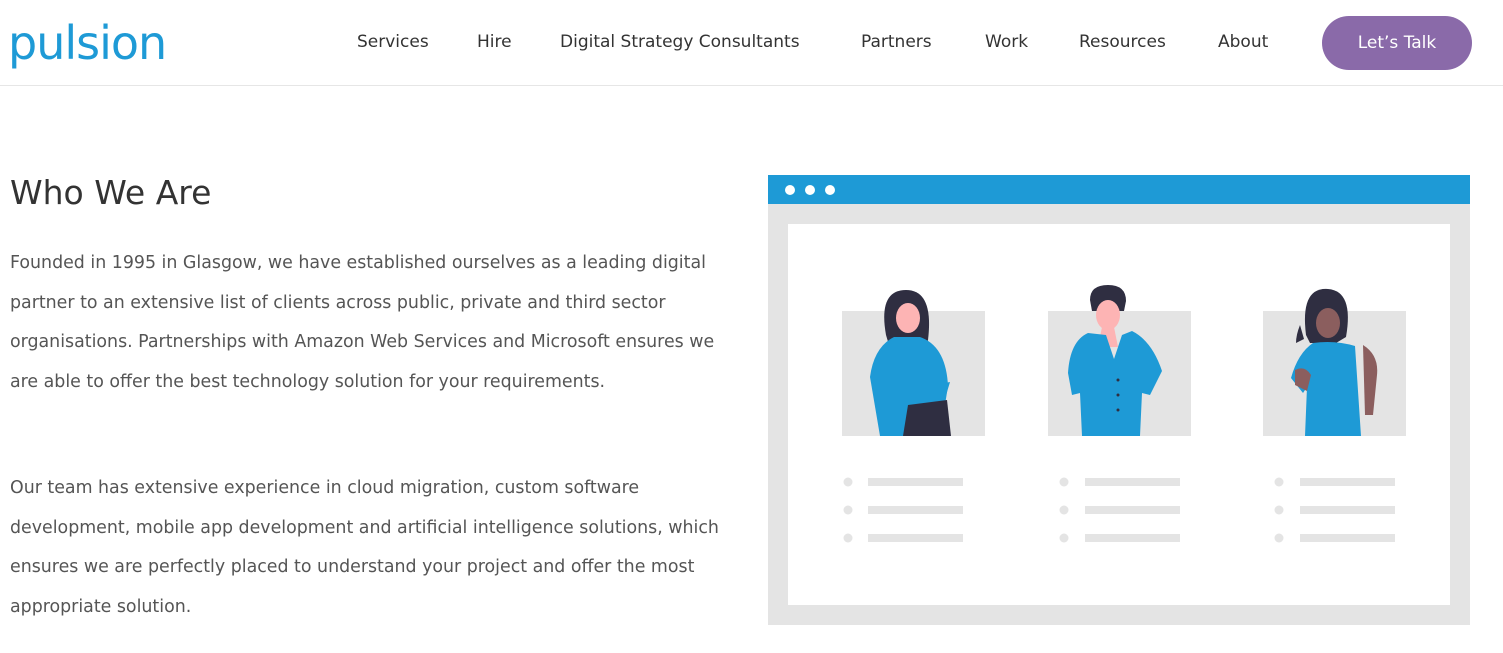  I want to click on nav-item-about: About, so click(1243, 42).